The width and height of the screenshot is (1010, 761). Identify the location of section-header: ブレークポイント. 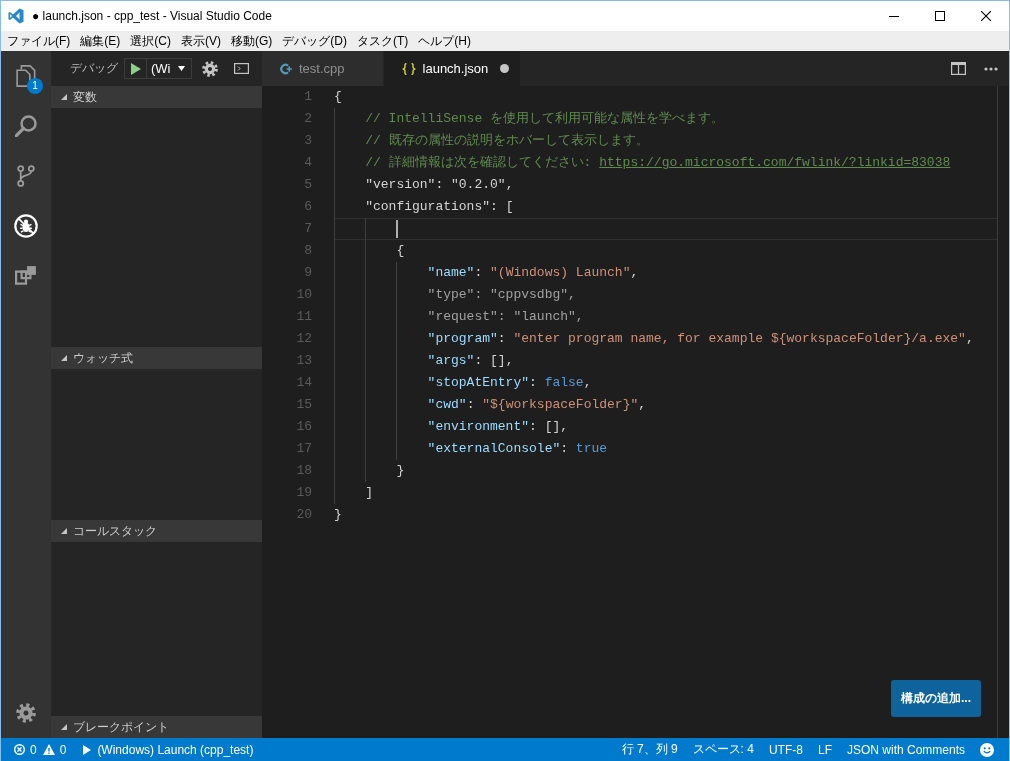
(156, 727).